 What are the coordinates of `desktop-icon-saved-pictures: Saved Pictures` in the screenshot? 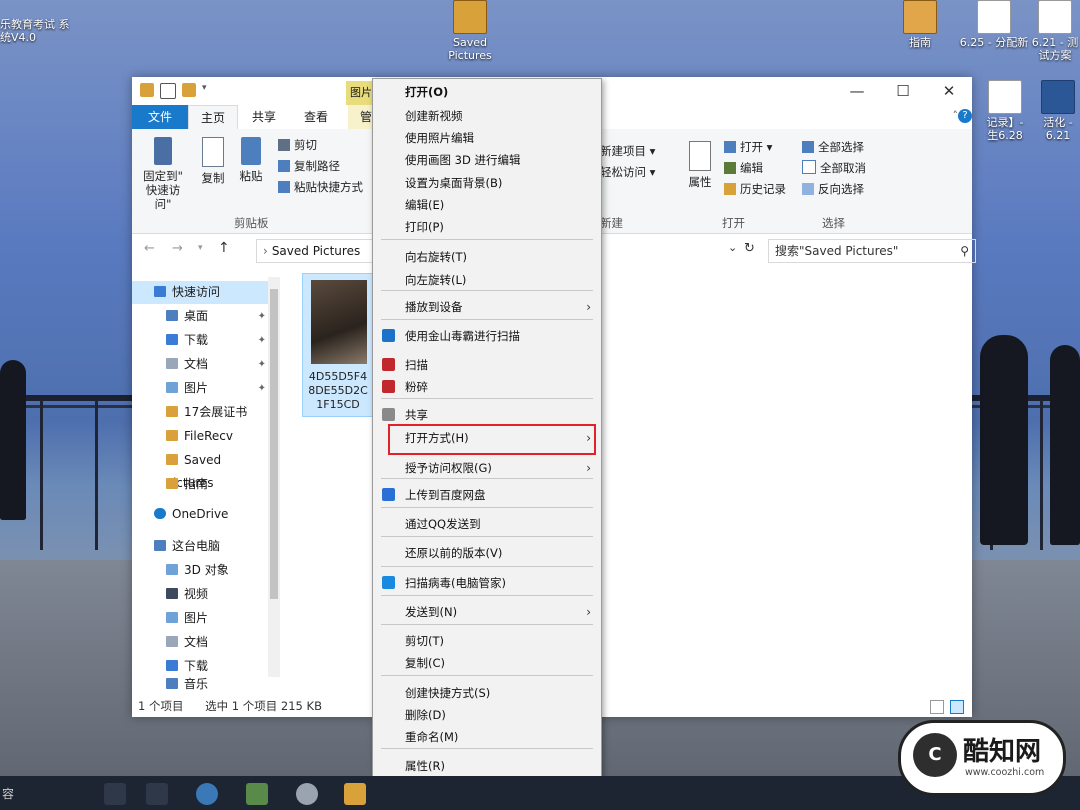 It's located at (470, 31).